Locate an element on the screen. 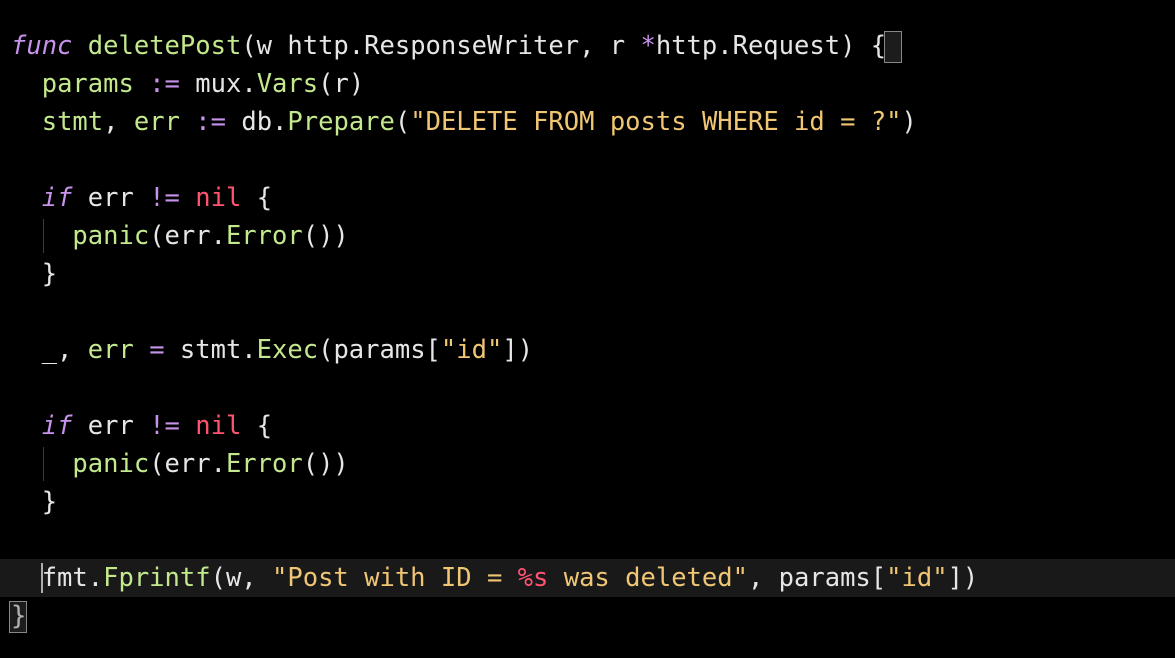  code-token: stmt is located at coordinates (72, 122).